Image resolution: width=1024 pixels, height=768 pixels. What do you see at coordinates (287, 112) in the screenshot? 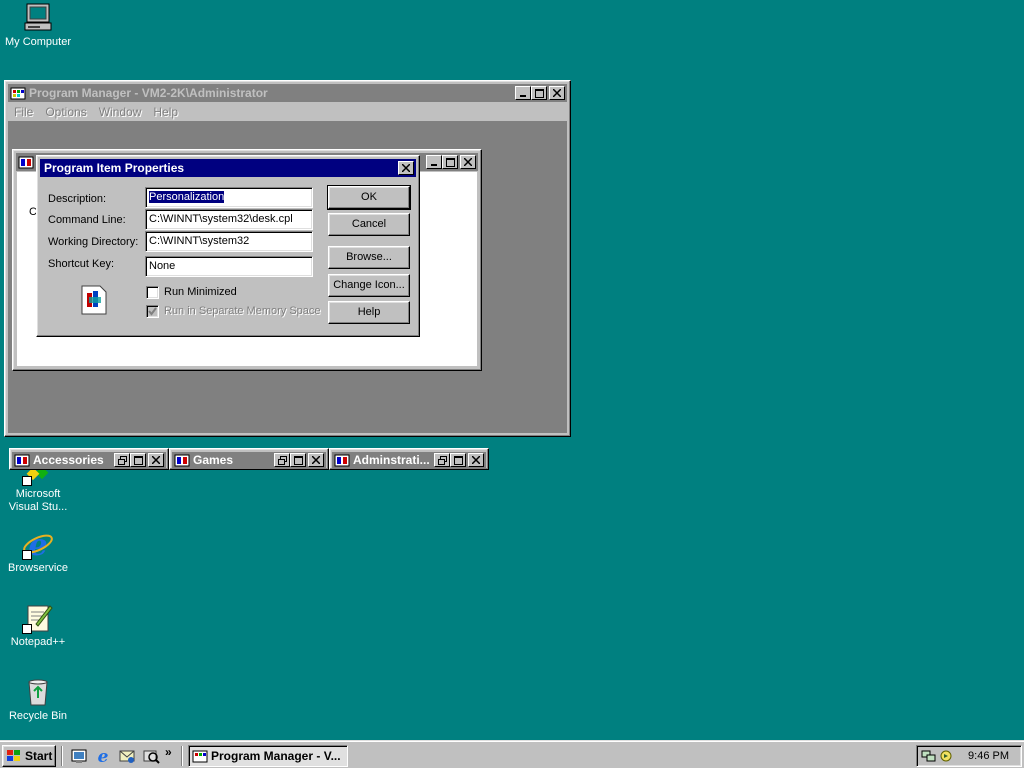
I see `program-manager-menubar: File Options Window Help` at bounding box center [287, 112].